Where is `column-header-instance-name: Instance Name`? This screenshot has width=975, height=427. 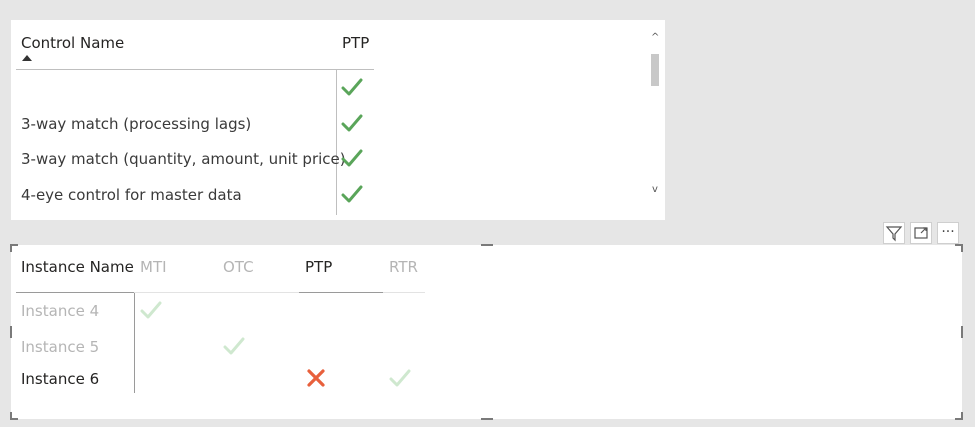
column-header-instance-name: Instance Name is located at coordinates (77, 267).